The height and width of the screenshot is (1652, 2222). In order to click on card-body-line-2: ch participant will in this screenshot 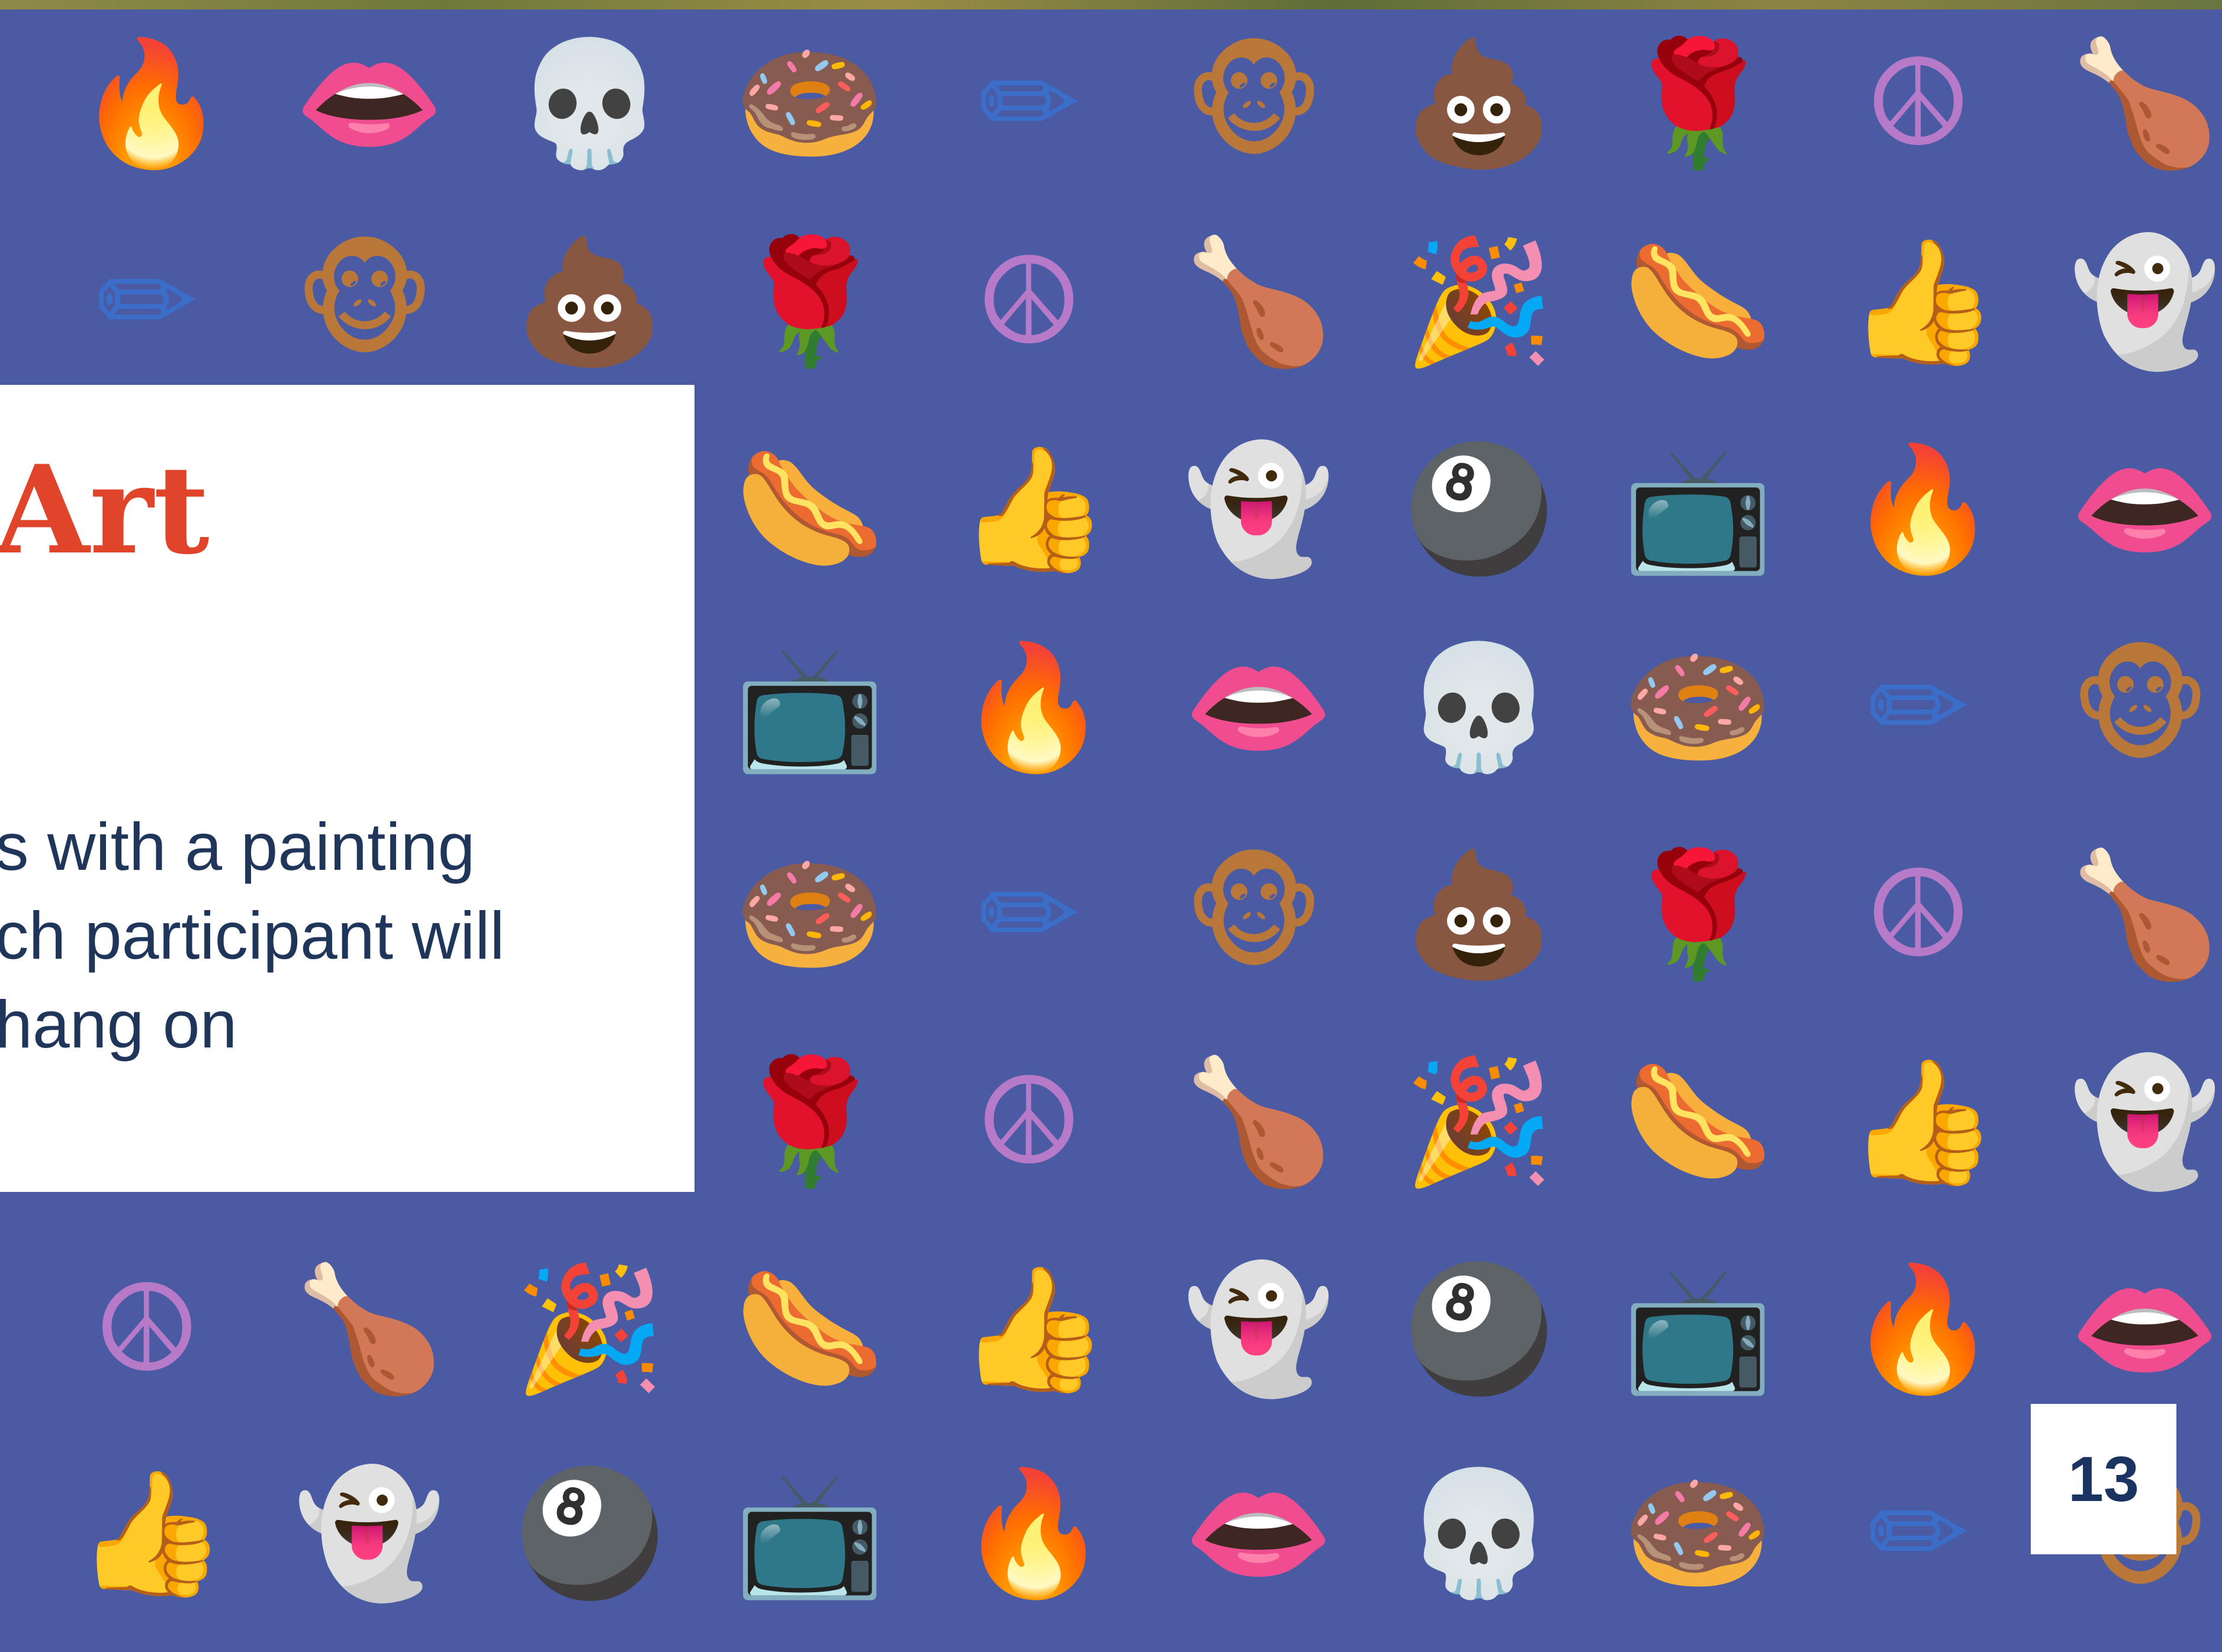, I will do `click(252, 935)`.